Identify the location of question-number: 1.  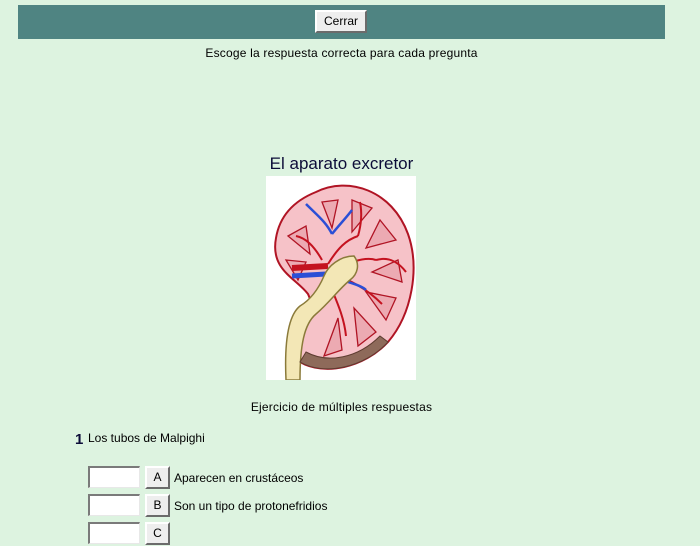
(79, 439).